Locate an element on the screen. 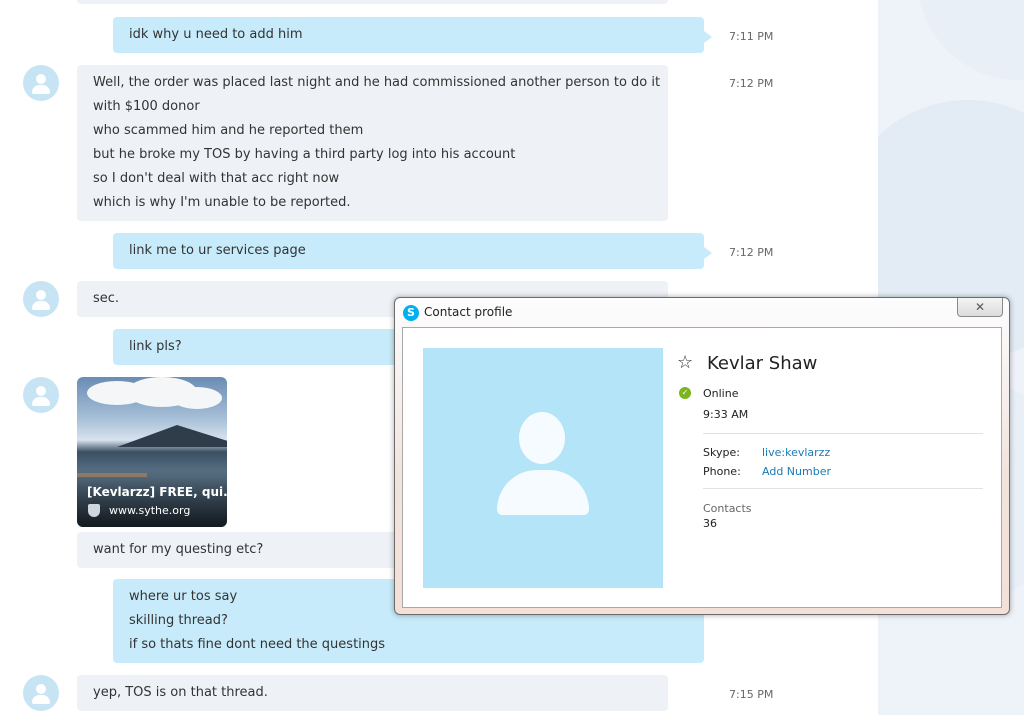 Image resolution: width=1024 pixels, height=715 pixels. message-text: with $100 donor is located at coordinates (146, 106).